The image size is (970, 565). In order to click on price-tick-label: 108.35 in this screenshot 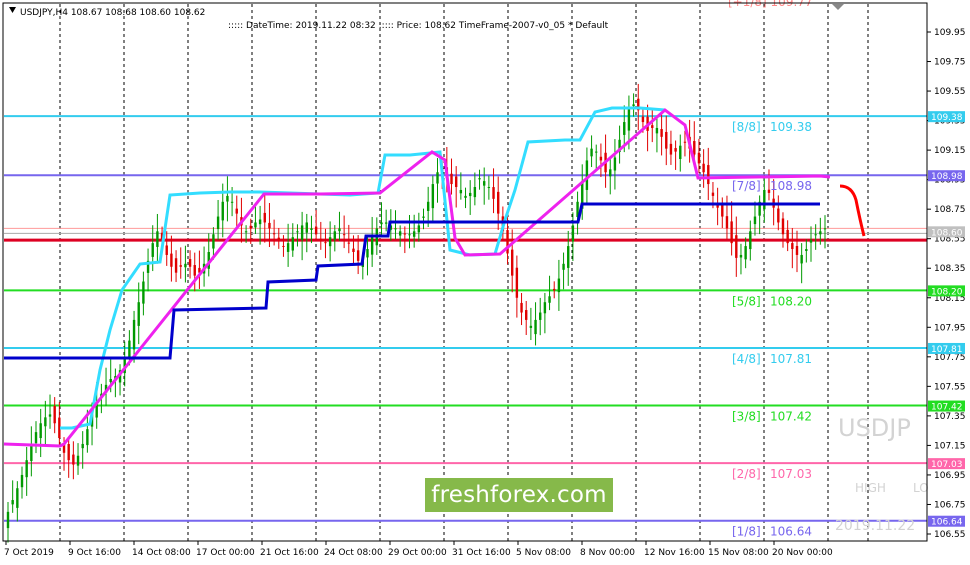, I will do `click(950, 269)`.